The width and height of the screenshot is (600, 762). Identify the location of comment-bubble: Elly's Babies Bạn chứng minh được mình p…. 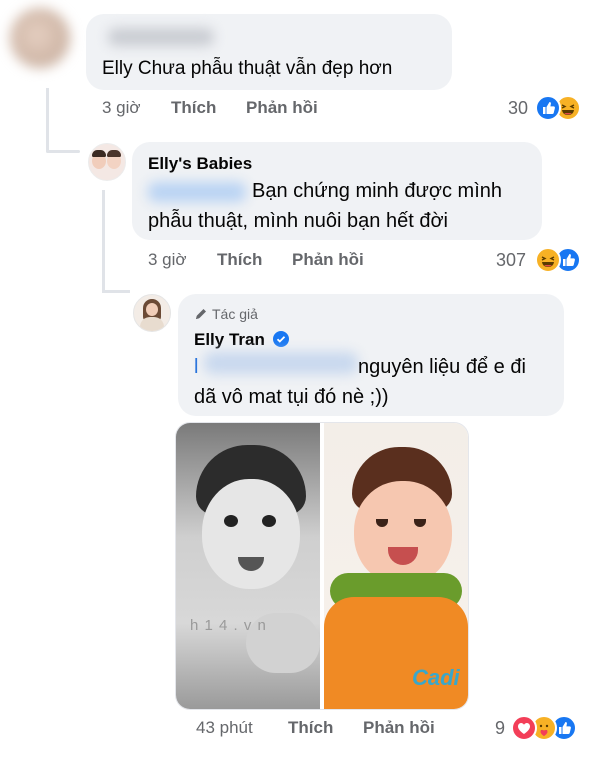
(337, 191).